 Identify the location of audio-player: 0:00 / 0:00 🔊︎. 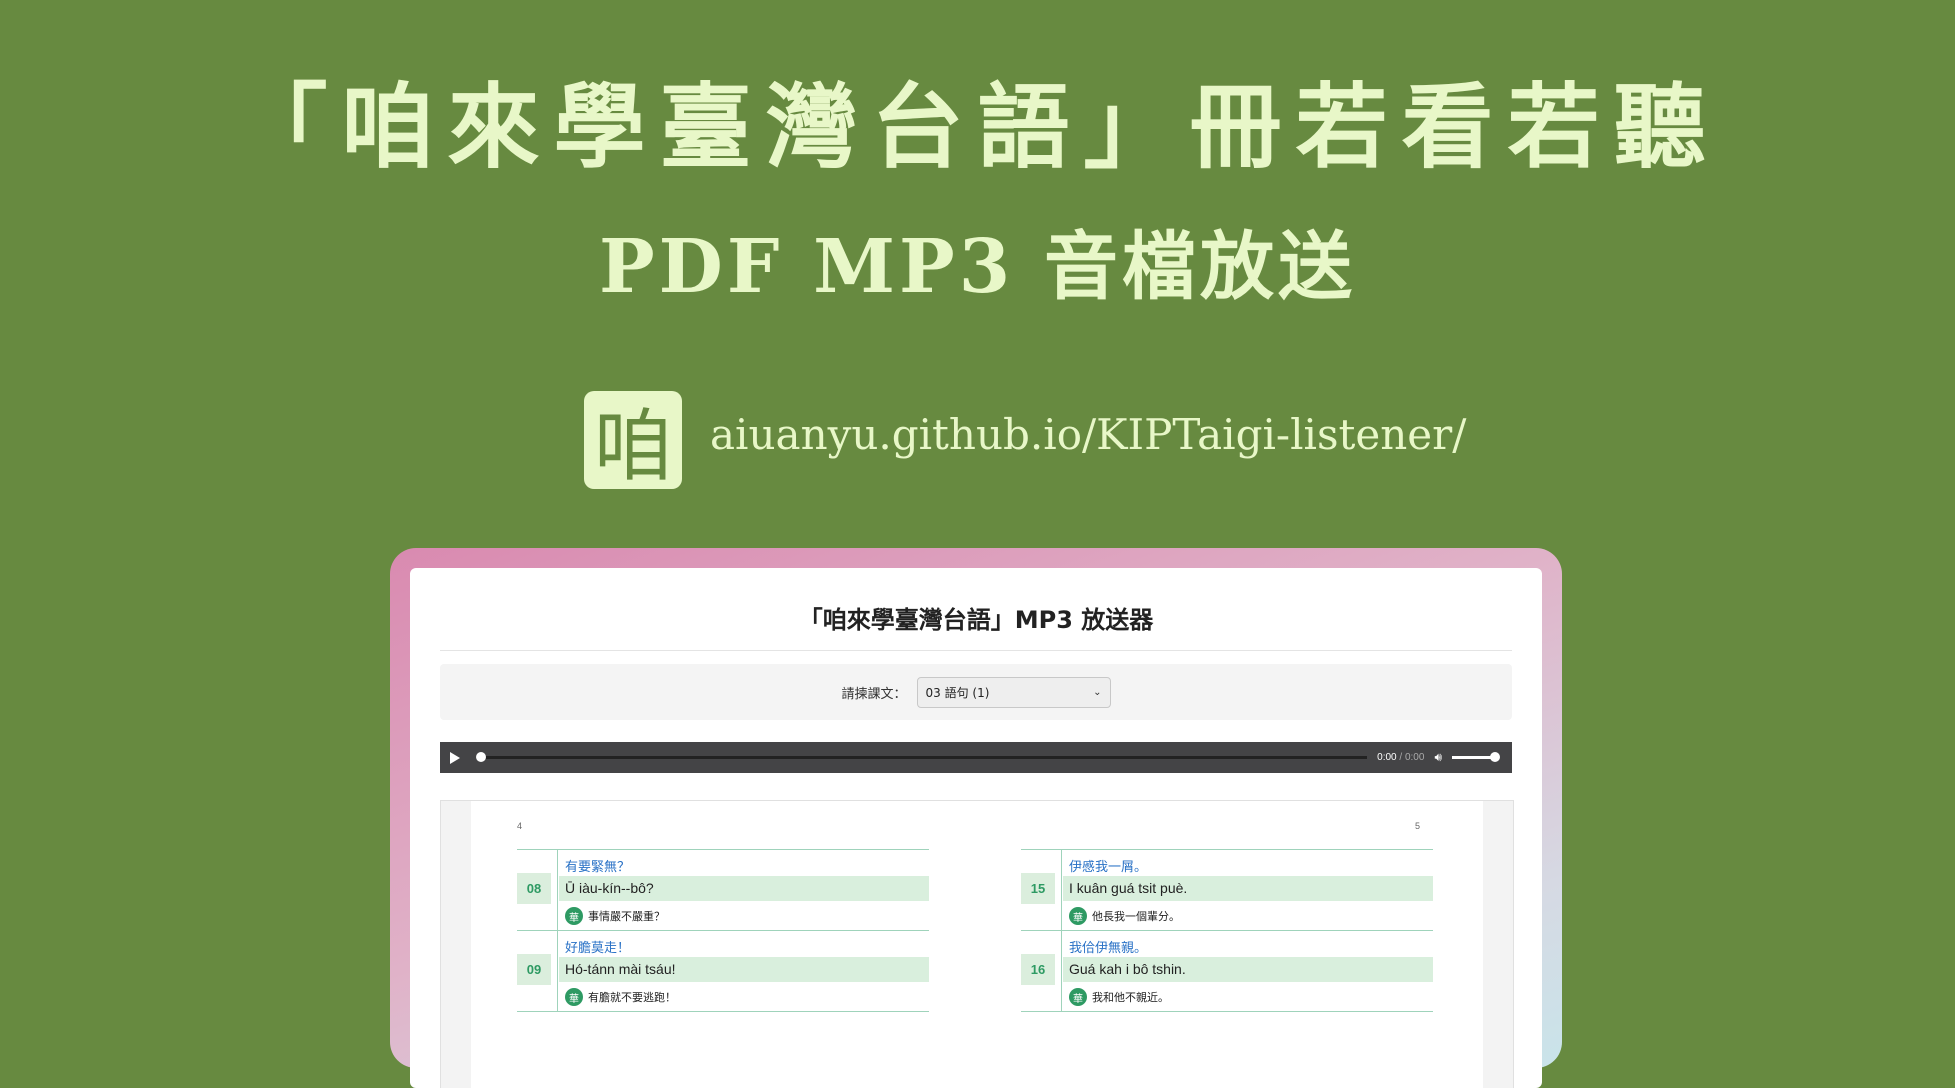
(976, 757).